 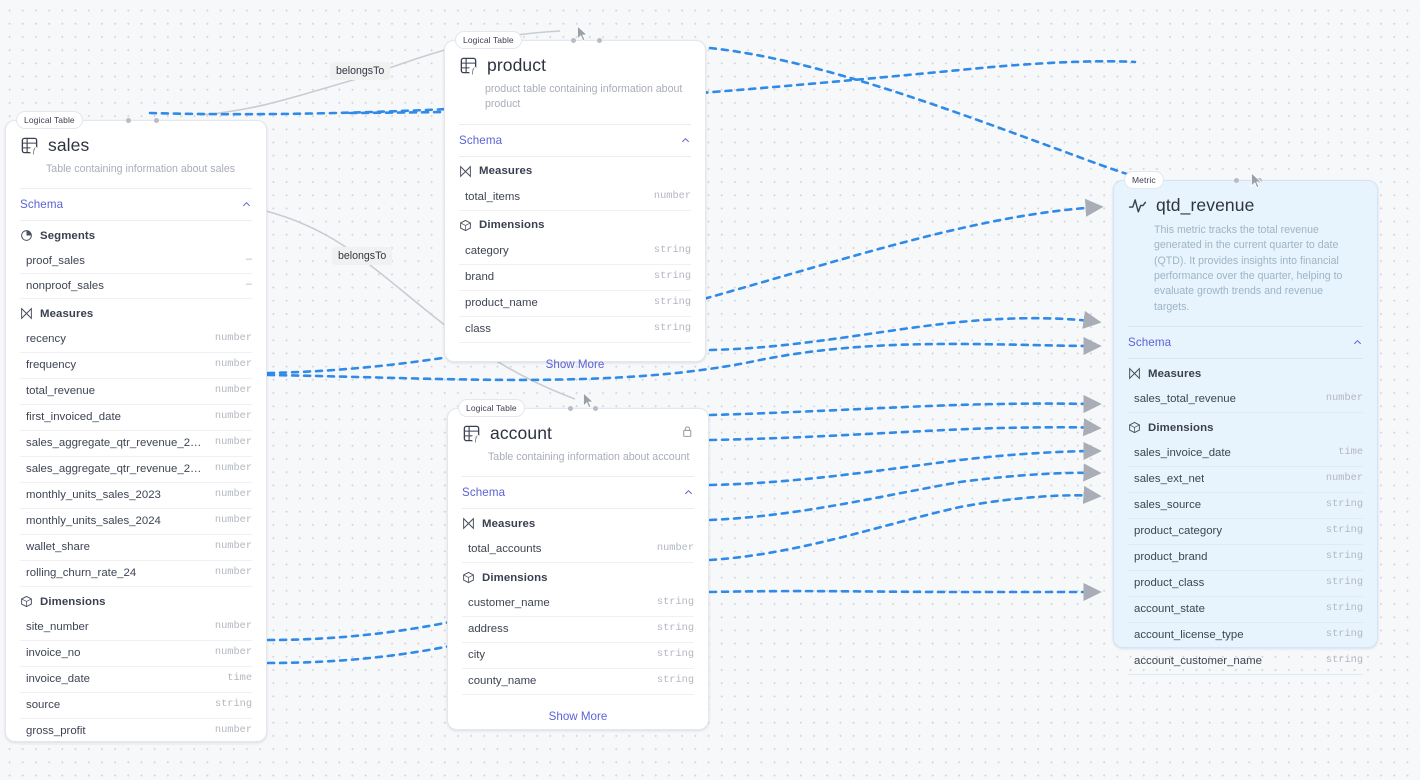 I want to click on field-type: time, so click(x=1350, y=452).